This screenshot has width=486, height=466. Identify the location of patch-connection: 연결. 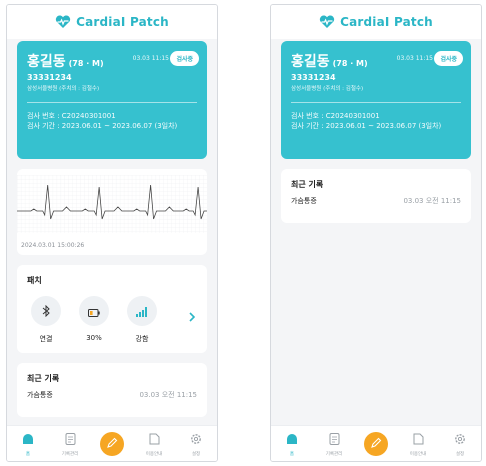
(46, 320).